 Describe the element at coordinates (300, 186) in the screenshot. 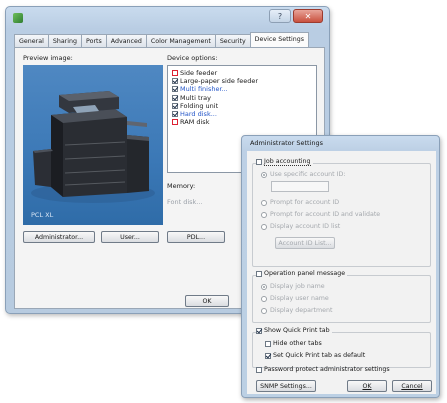

I see `account-id-input` at that location.